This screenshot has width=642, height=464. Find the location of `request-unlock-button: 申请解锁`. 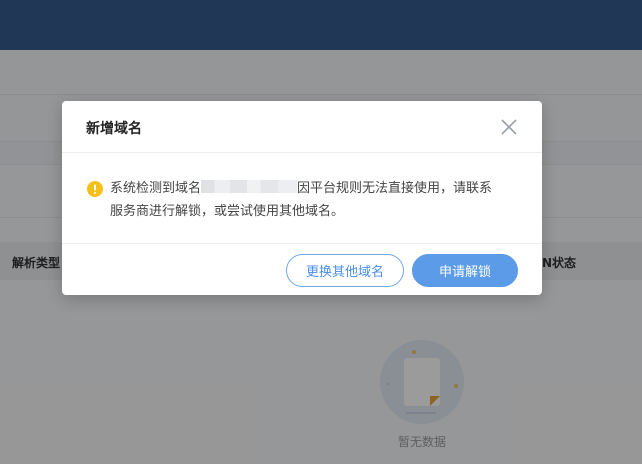

request-unlock-button: 申请解锁 is located at coordinates (465, 270).